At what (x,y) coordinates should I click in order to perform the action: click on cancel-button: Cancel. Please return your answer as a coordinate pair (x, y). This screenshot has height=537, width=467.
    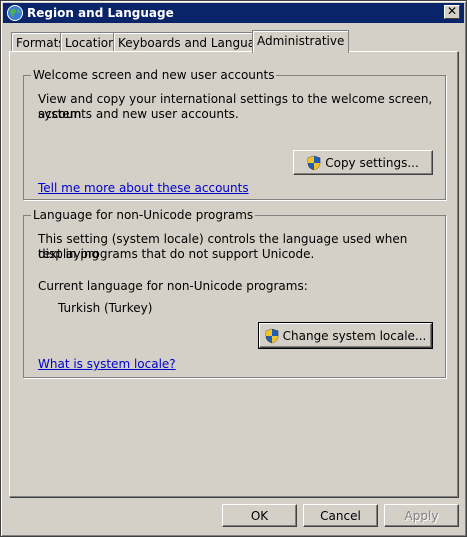
    Looking at the image, I should click on (340, 515).